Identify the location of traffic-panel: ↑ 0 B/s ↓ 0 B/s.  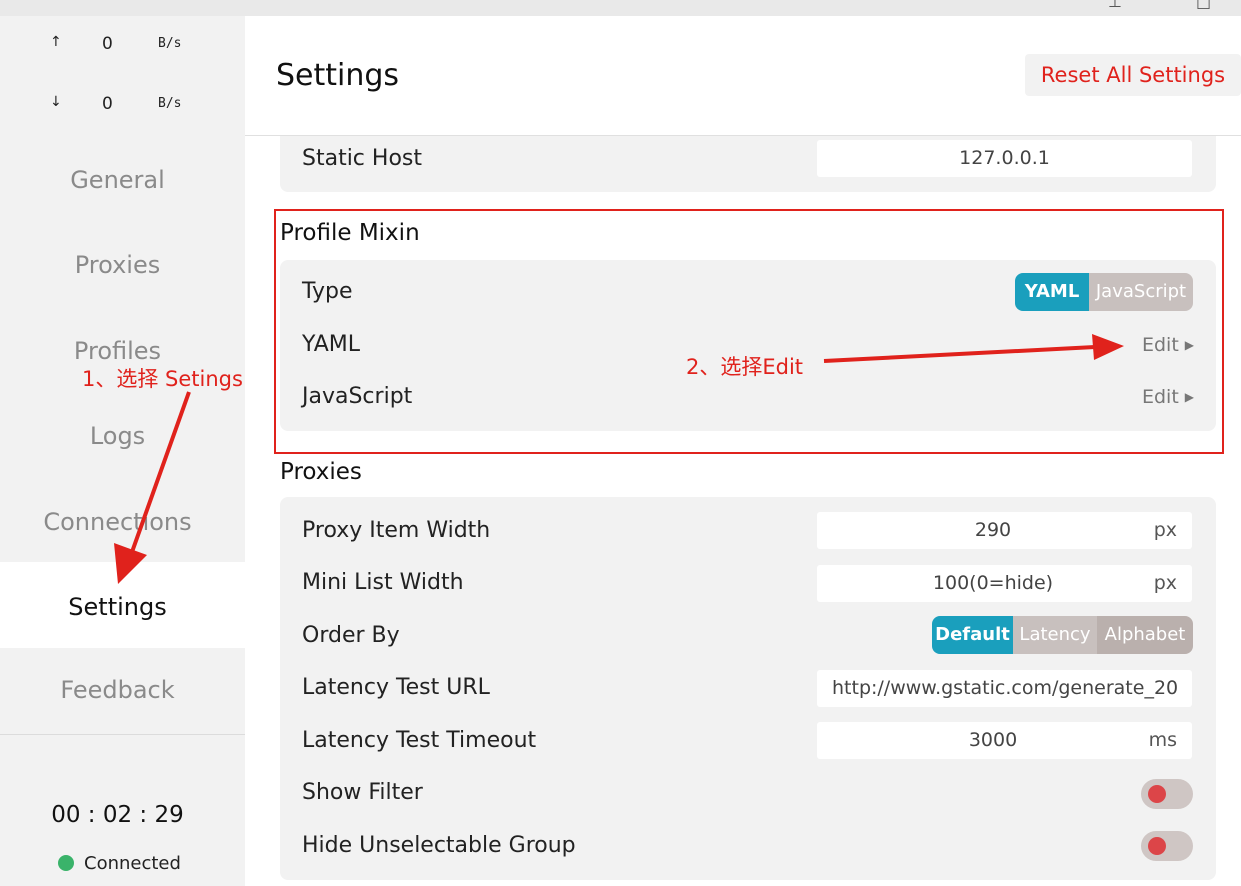
(122, 76).